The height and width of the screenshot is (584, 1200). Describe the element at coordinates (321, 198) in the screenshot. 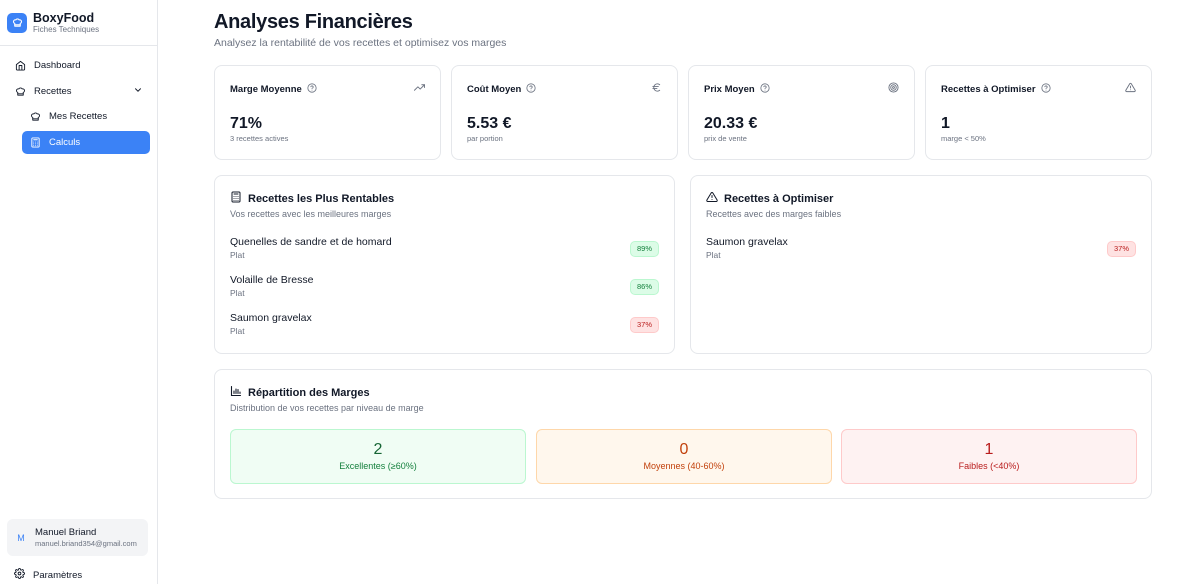

I see `section-title: Recettes les Plus Rentables` at that location.